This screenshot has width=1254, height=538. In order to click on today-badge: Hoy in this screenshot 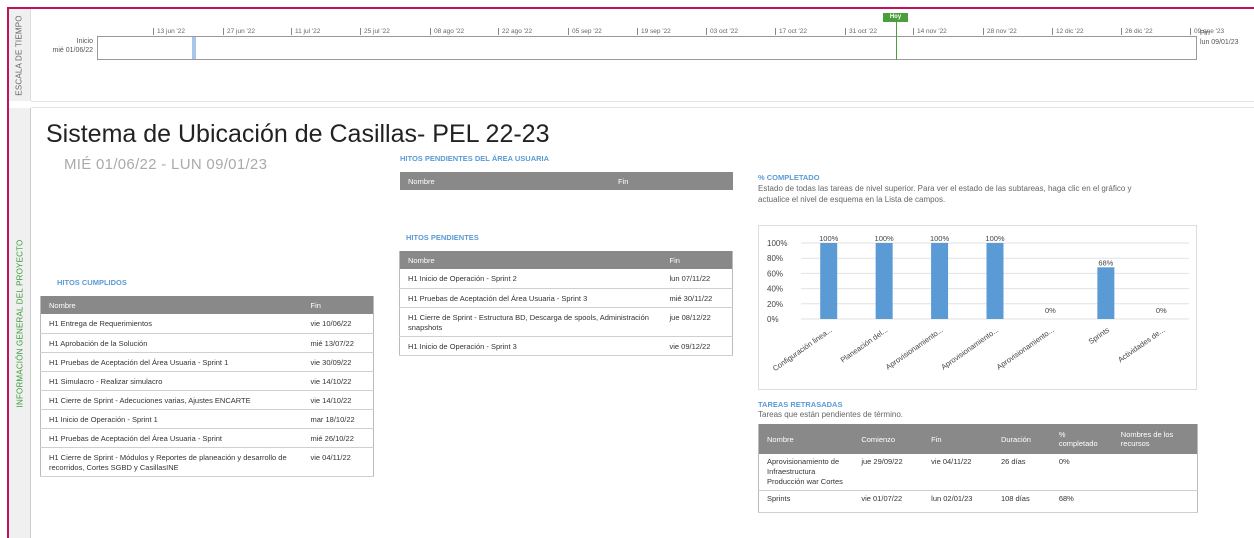, I will do `click(895, 17)`.